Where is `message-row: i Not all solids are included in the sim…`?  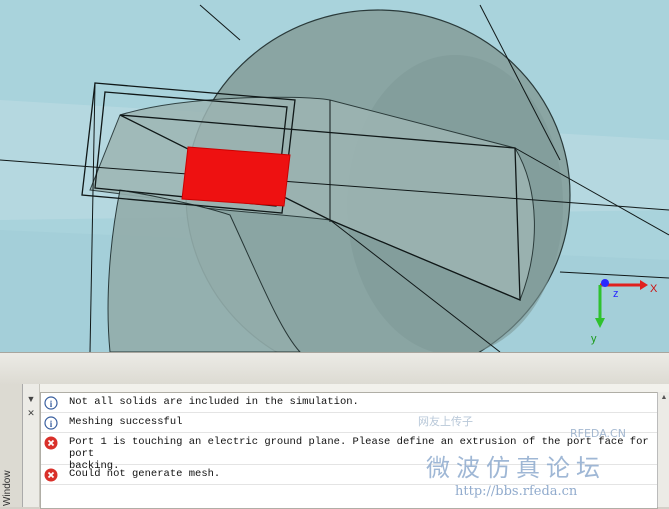 message-row: i Not all solids are included in the sim… is located at coordinates (349, 403).